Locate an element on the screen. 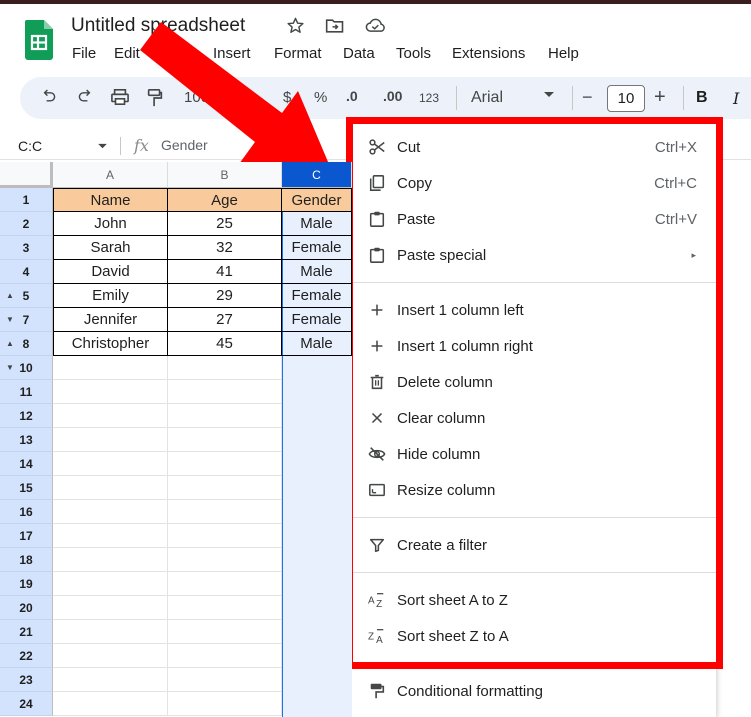  cell-b5: 29 is located at coordinates (225, 296).